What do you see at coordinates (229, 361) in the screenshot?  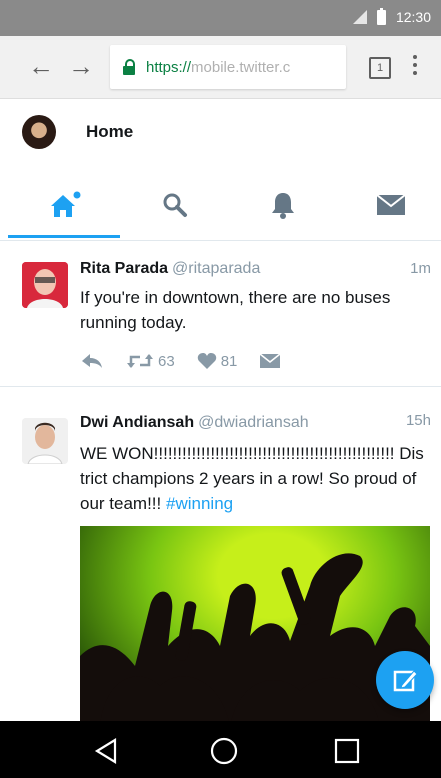 I see `like-count: 81` at bounding box center [229, 361].